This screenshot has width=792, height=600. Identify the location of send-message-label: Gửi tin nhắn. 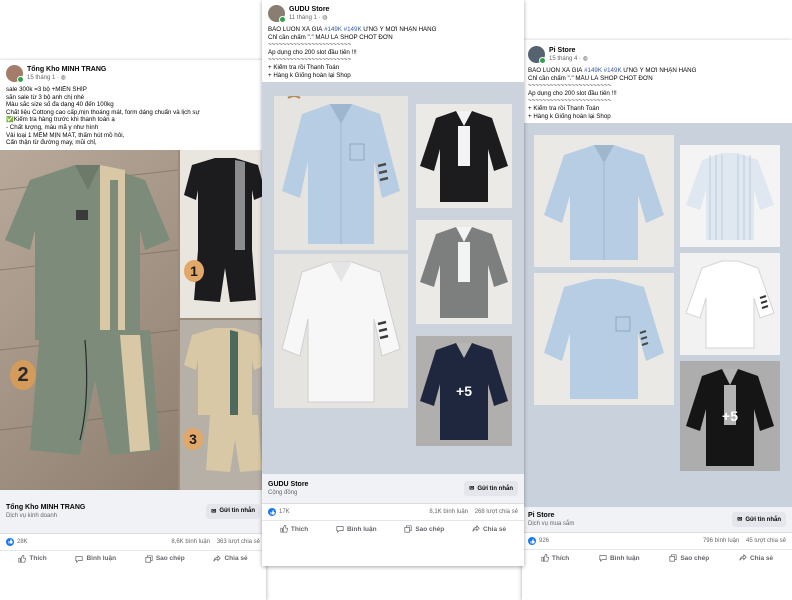
(763, 519).